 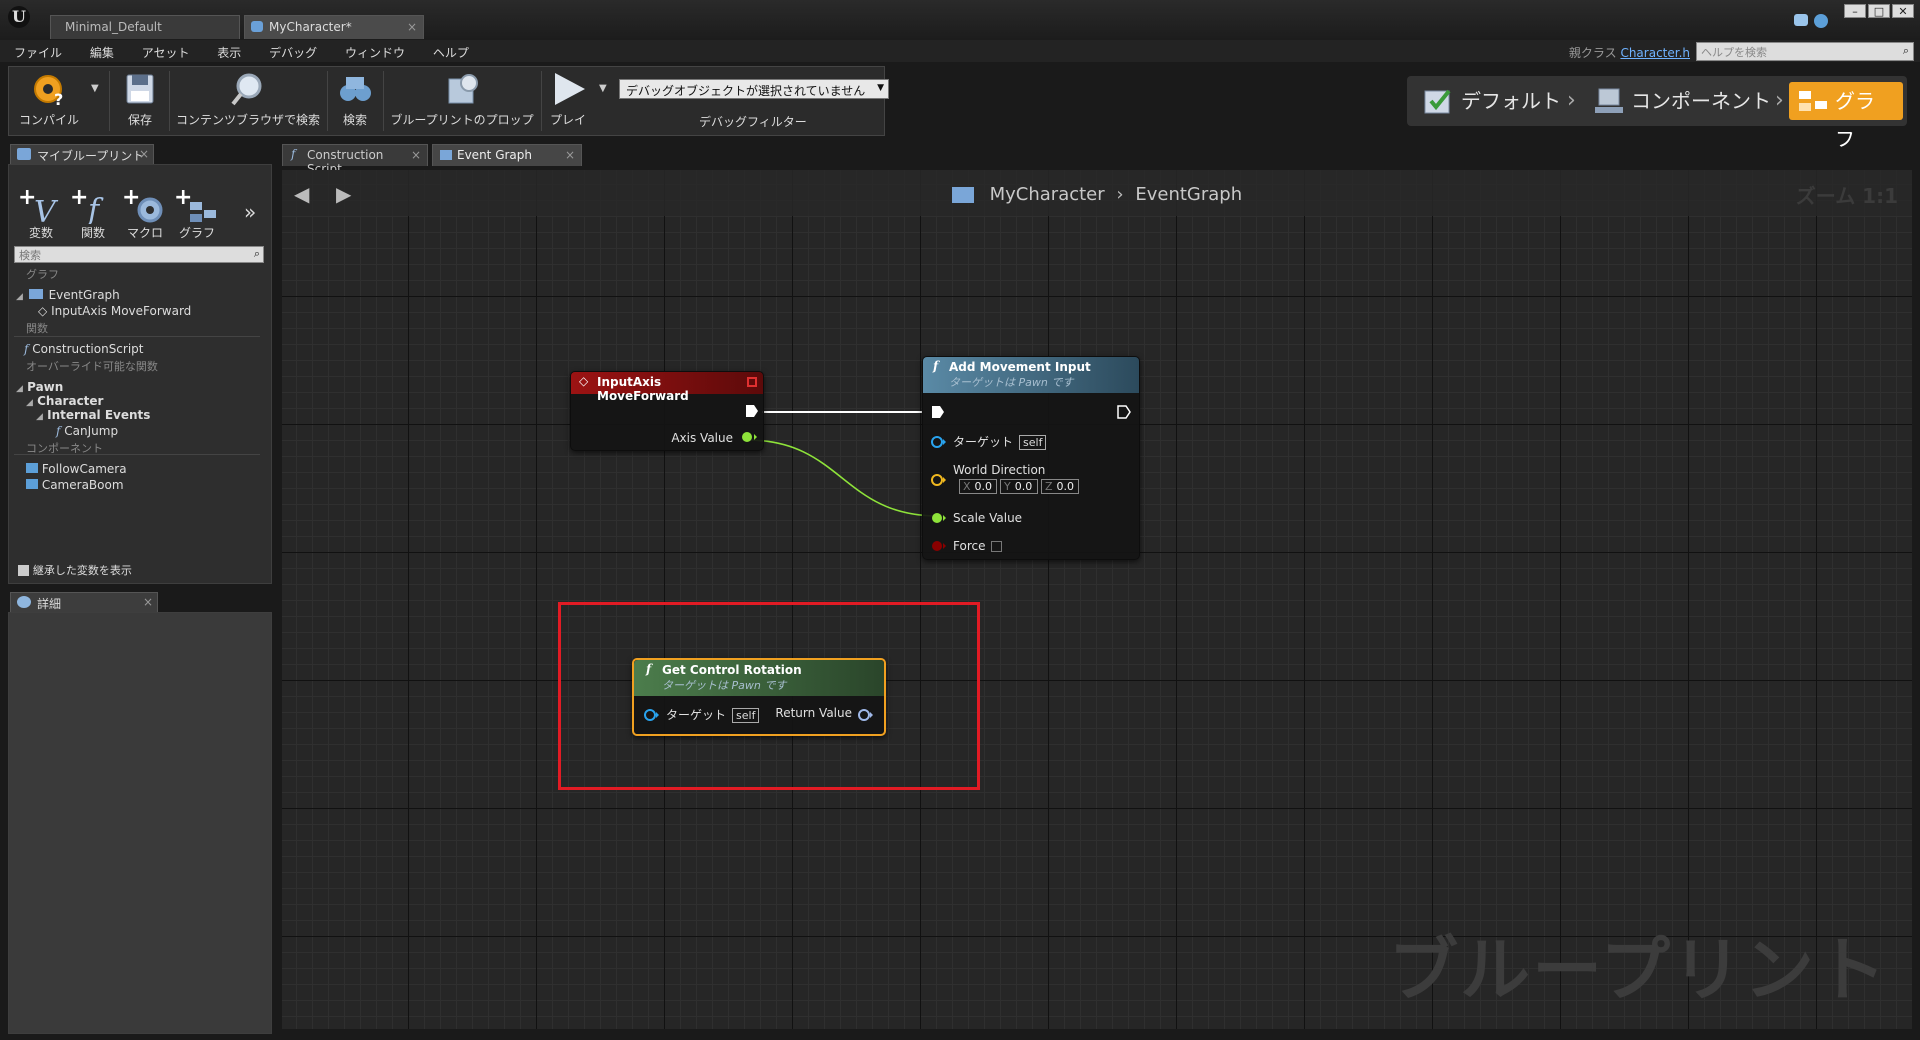 I want to click on compile-options-chevron-icon: ▼, so click(x=95, y=88).